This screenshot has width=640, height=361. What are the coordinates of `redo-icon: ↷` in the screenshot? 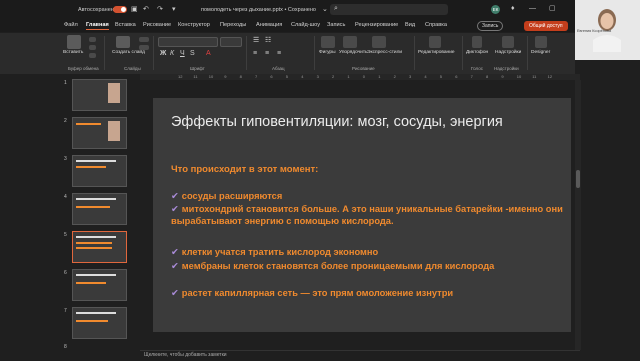 It's located at (160, 10).